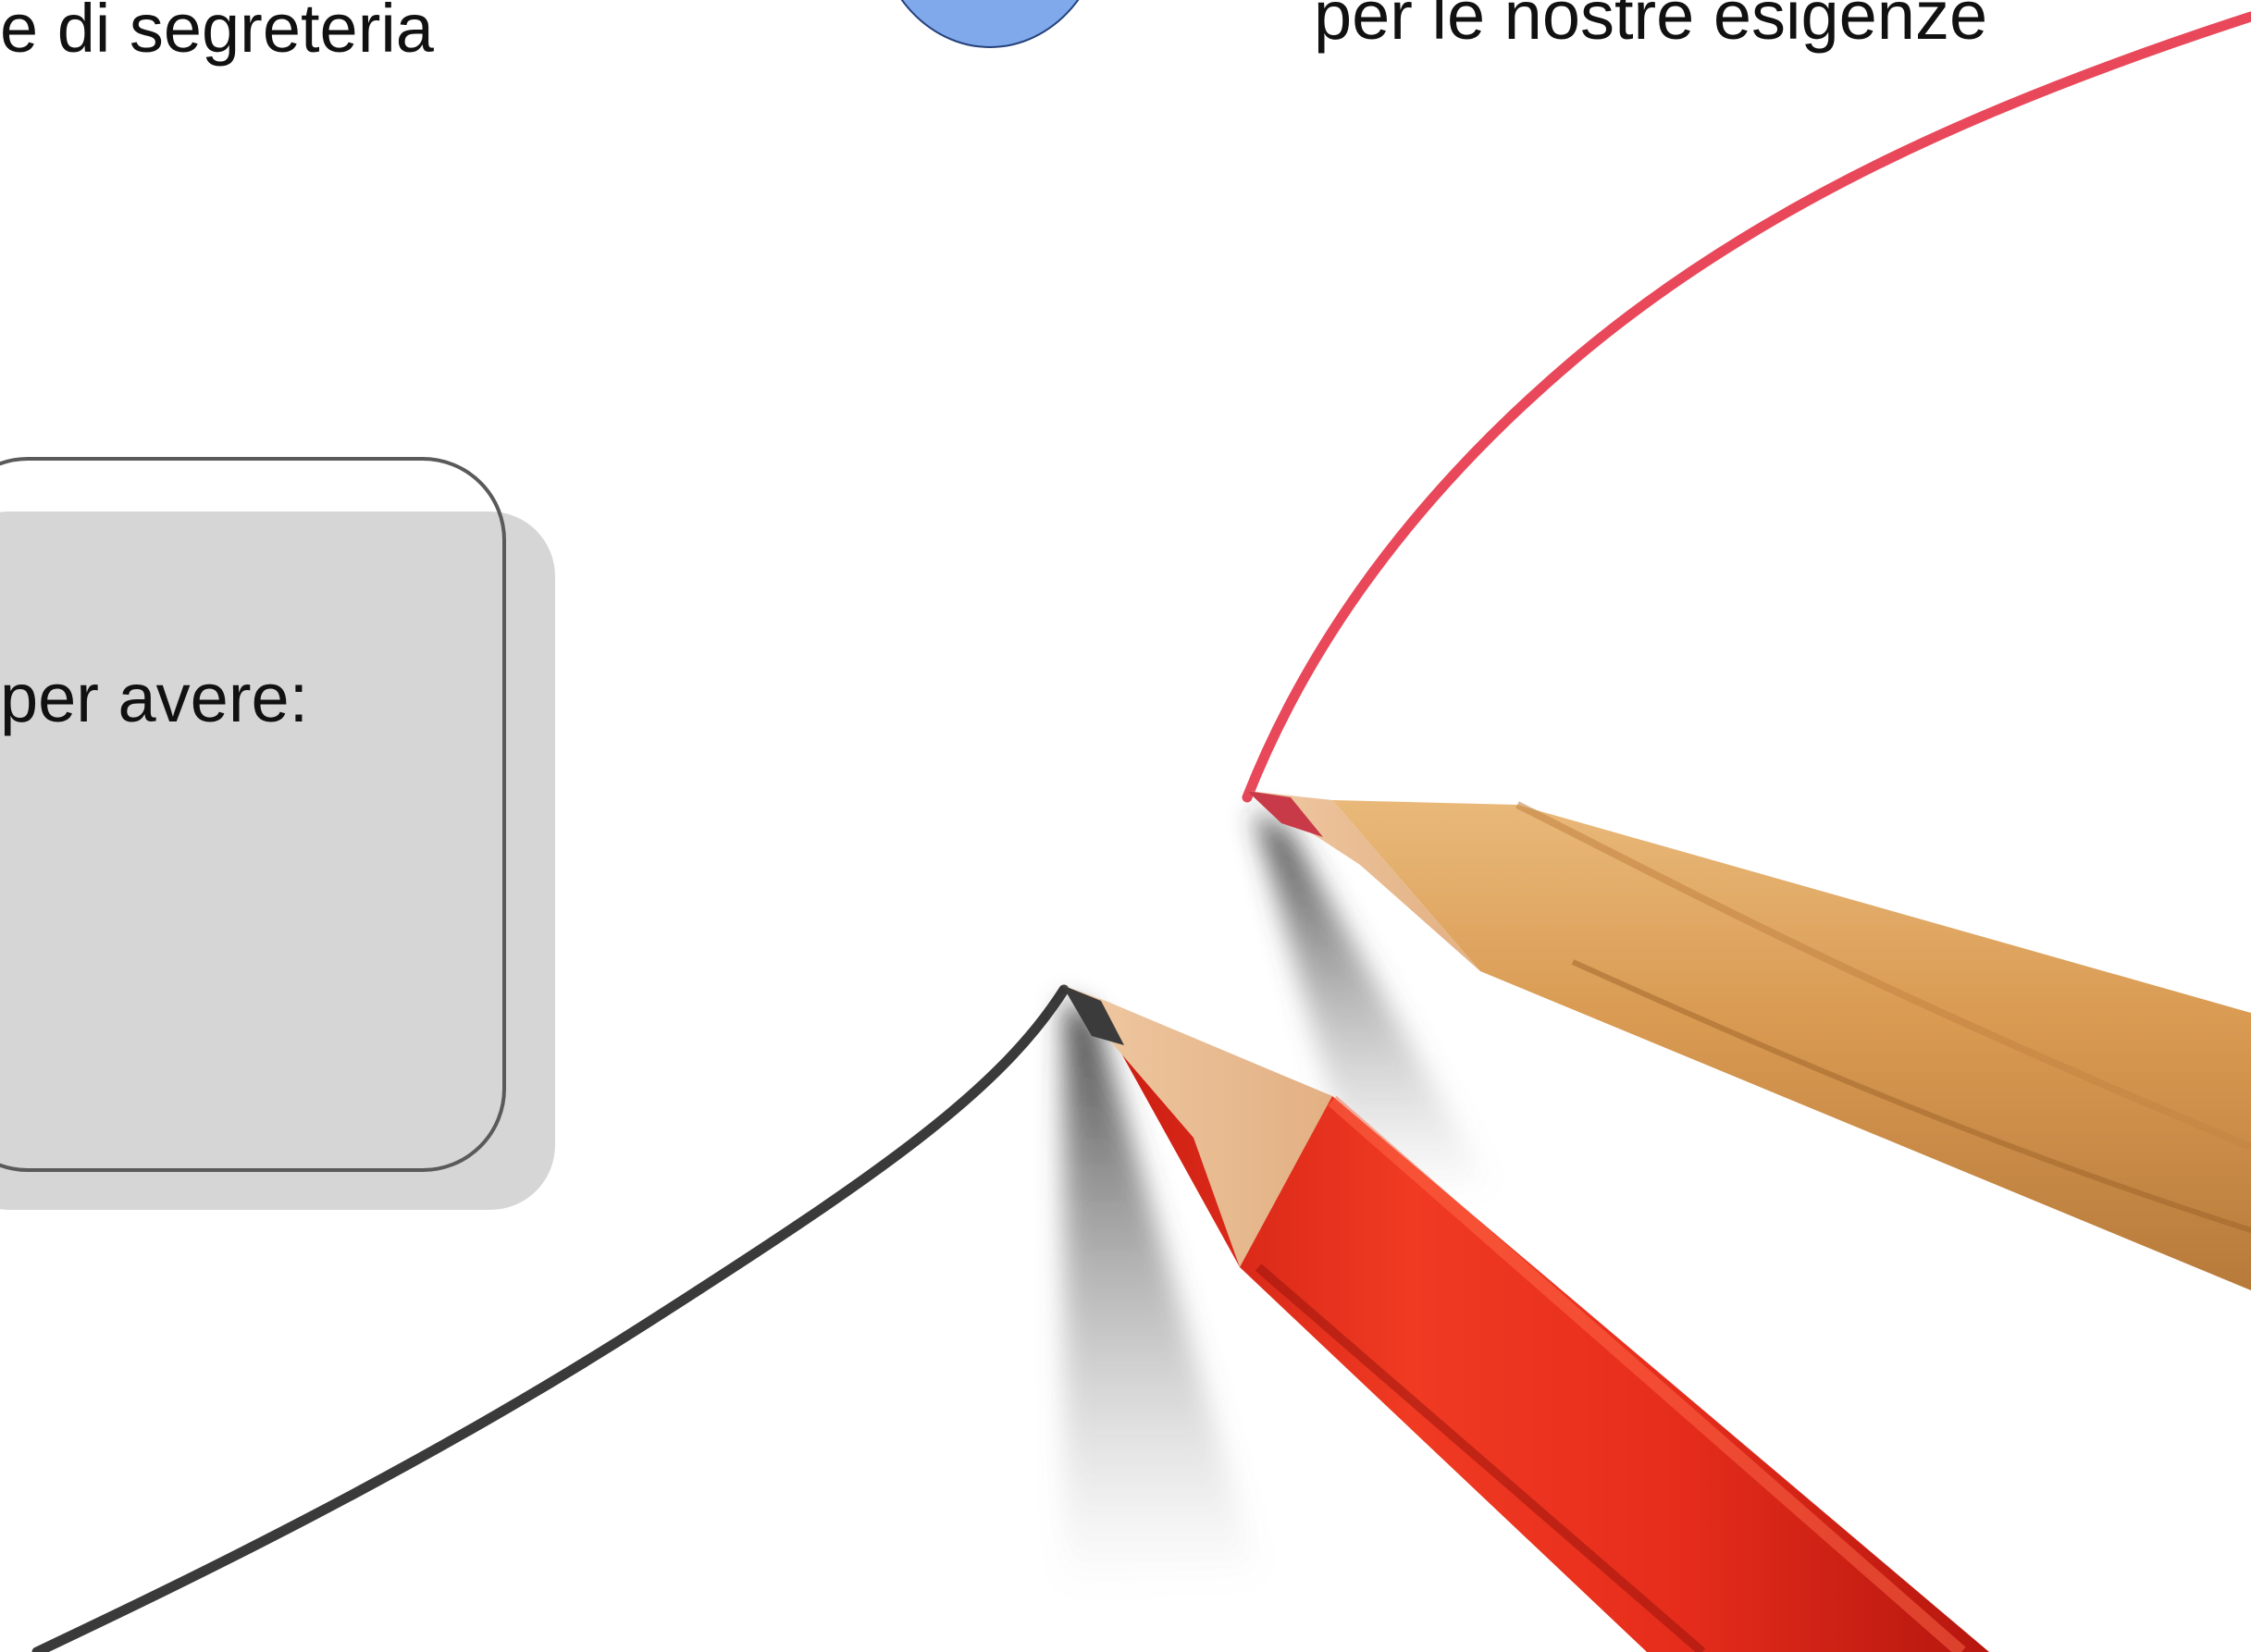 The width and height of the screenshot is (2251, 1652). Describe the element at coordinates (1651, 27) in the screenshot. I see `caption-right: per le nostre esigenze` at that location.